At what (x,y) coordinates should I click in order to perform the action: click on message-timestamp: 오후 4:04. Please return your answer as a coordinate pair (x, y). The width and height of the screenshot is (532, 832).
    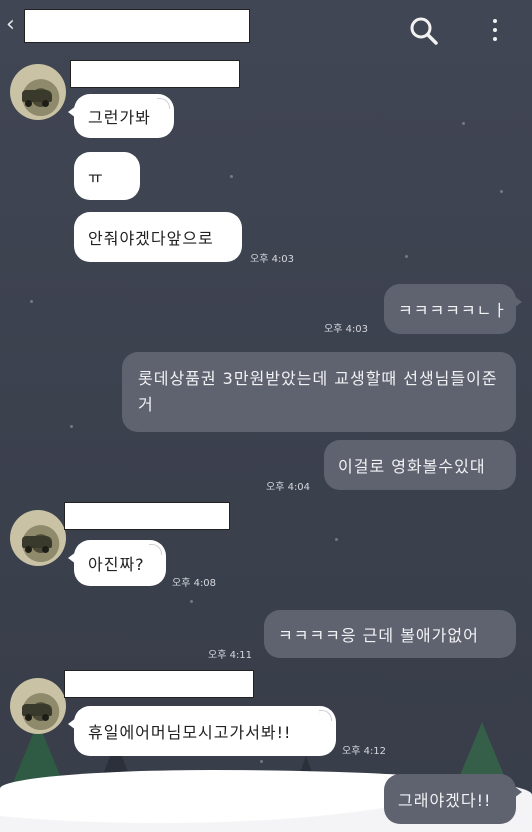
    Looking at the image, I should click on (288, 487).